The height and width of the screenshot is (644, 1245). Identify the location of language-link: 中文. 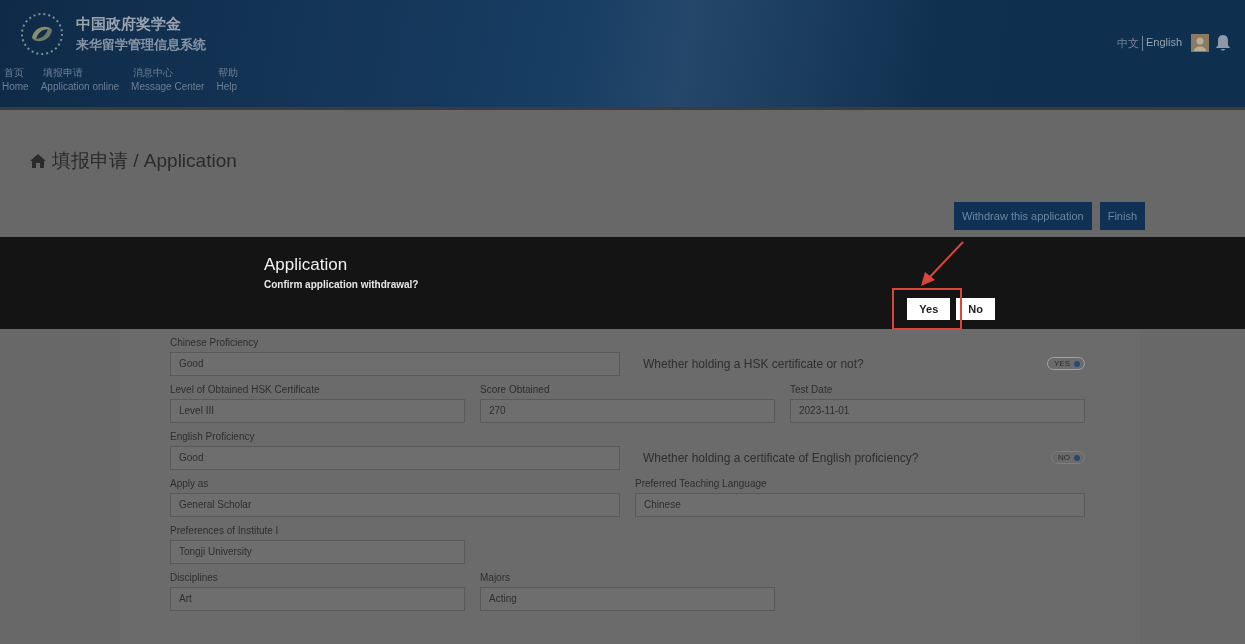
(1127, 43).